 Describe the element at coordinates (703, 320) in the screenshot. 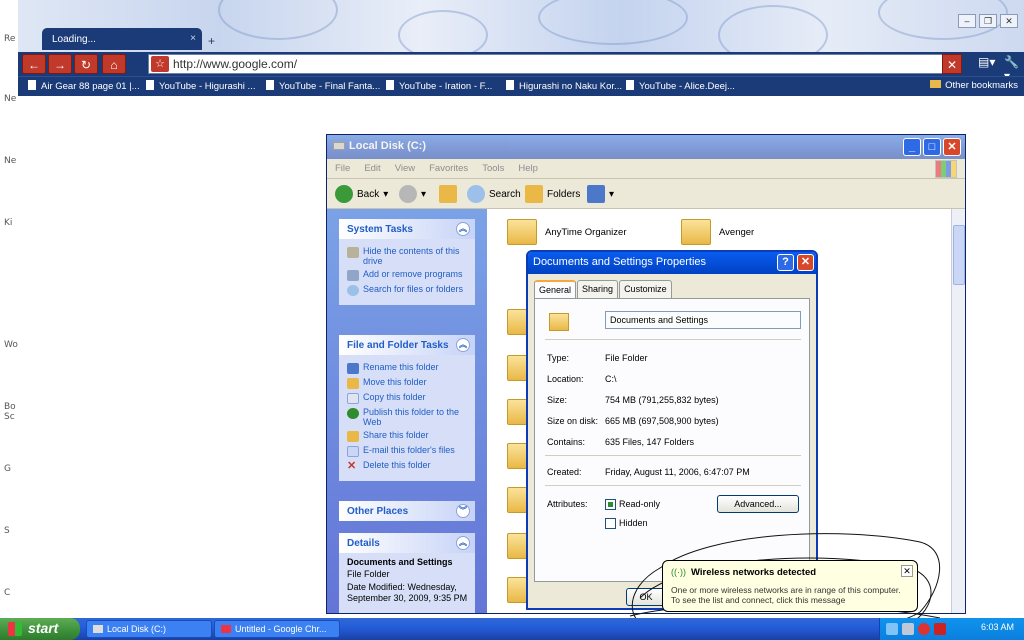

I see `folder-name-field: Documents and Settings` at that location.